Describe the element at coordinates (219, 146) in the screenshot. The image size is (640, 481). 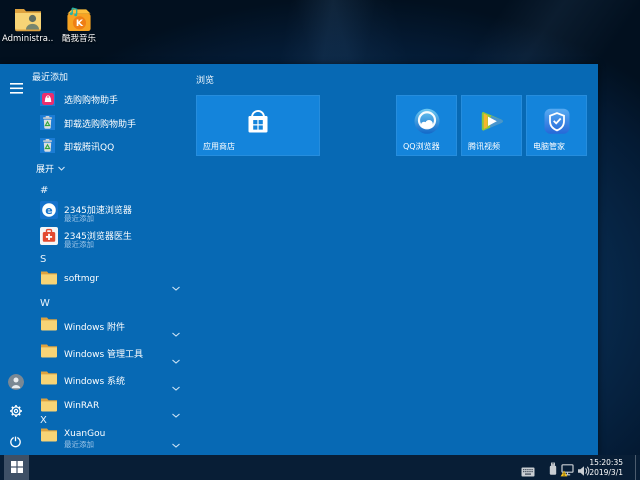
I see `tile-label: 应用商店` at that location.